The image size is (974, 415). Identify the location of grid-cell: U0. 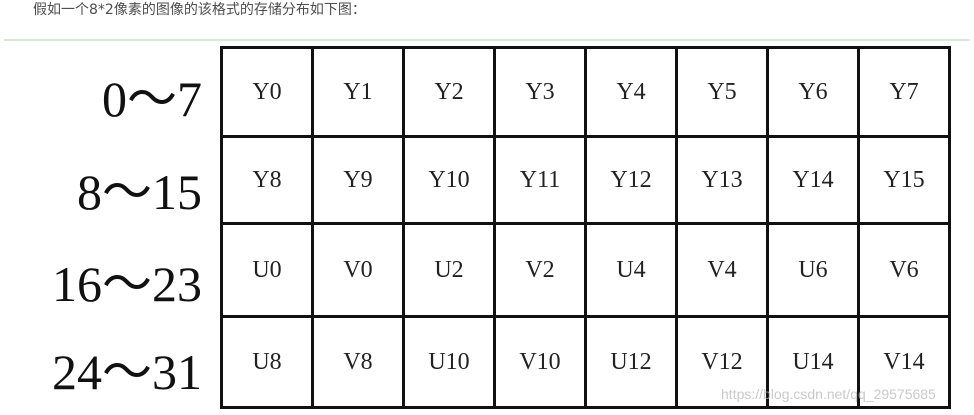
(267, 270).